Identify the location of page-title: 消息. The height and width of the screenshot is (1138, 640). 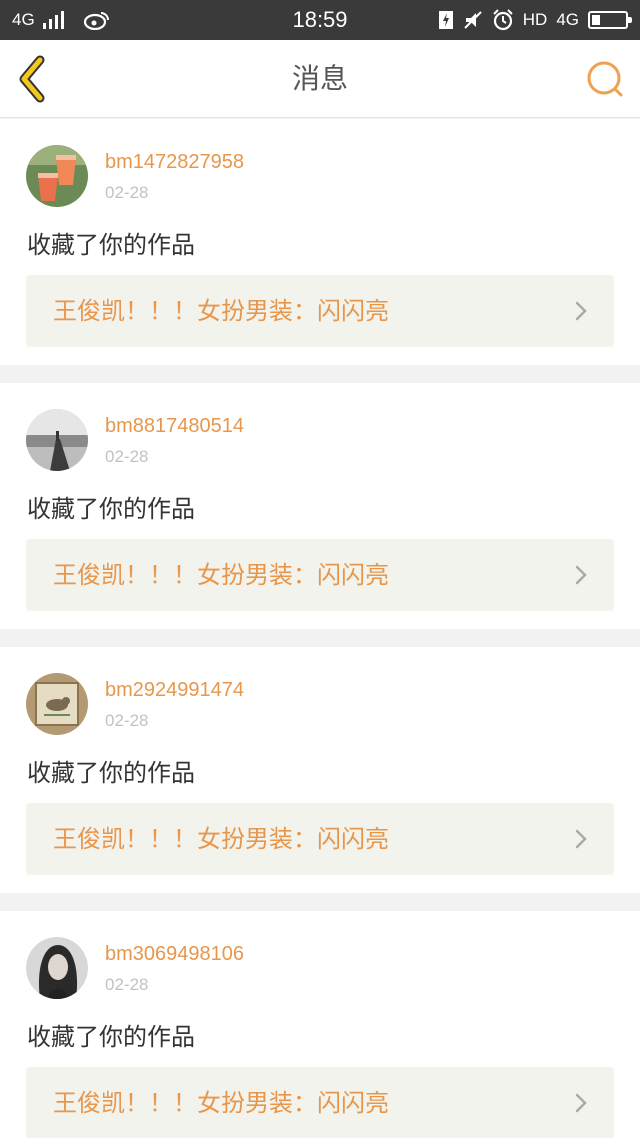
(319, 78).